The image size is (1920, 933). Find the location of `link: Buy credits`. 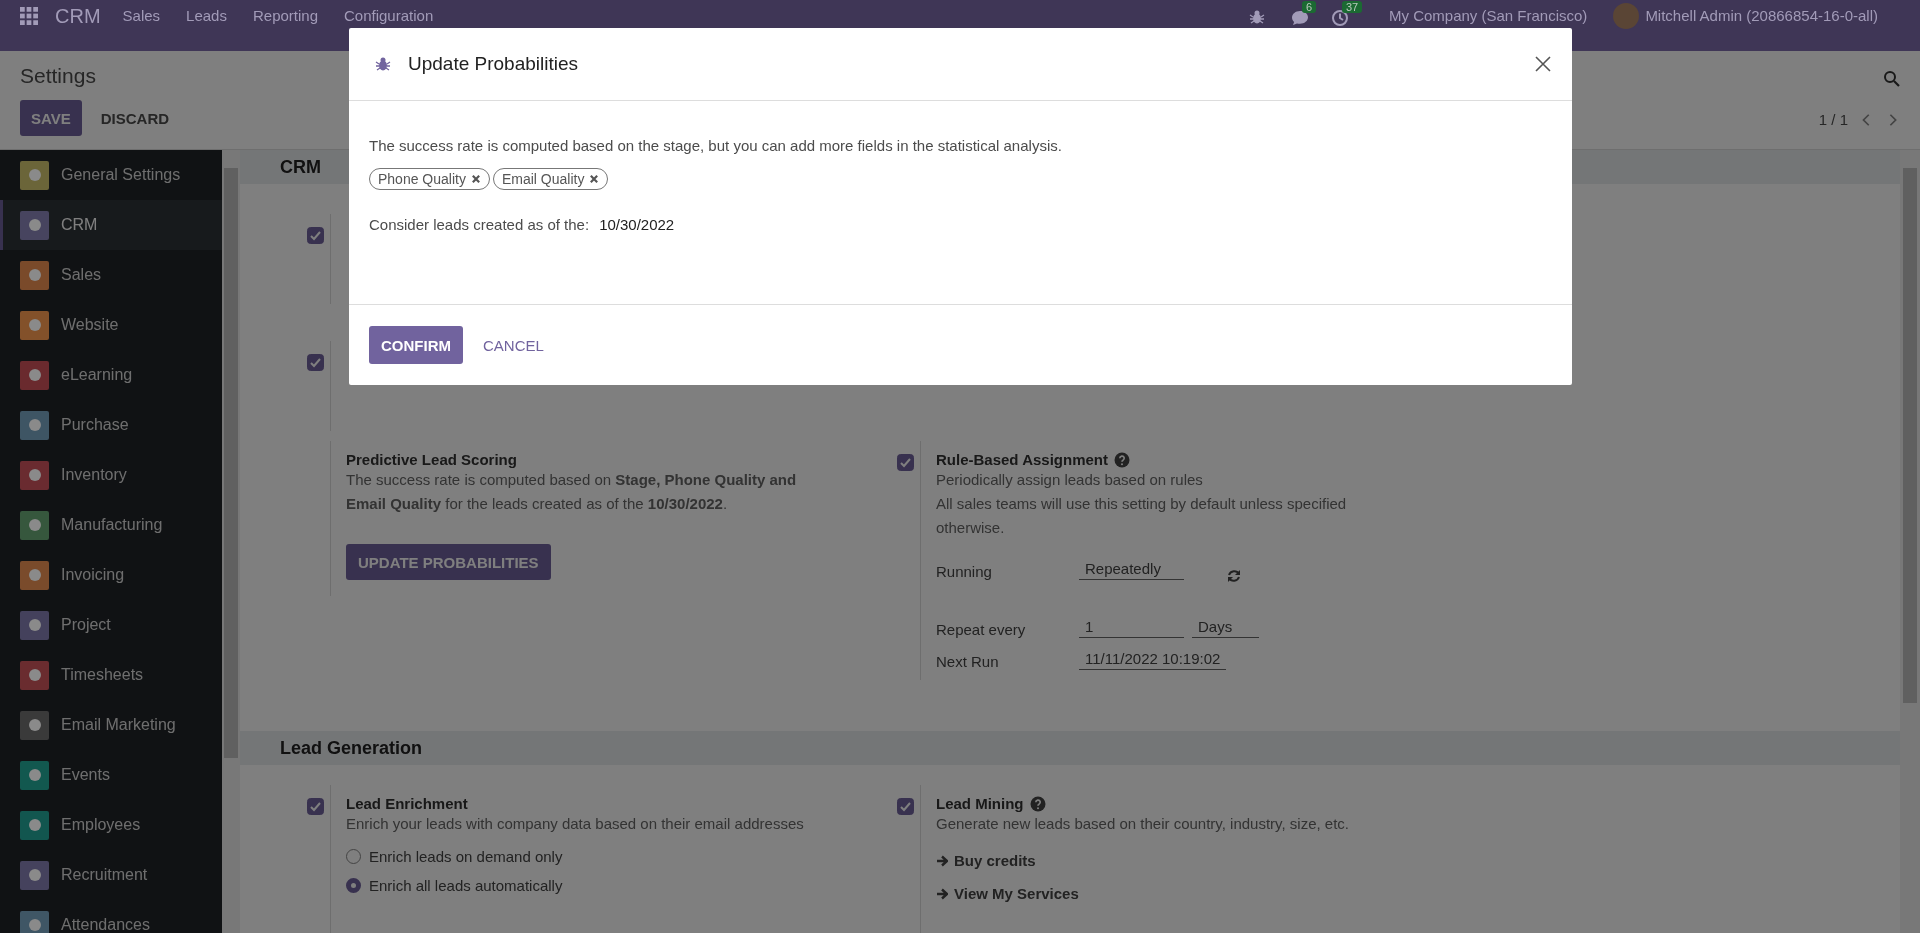

link: Buy credits is located at coordinates (986, 860).